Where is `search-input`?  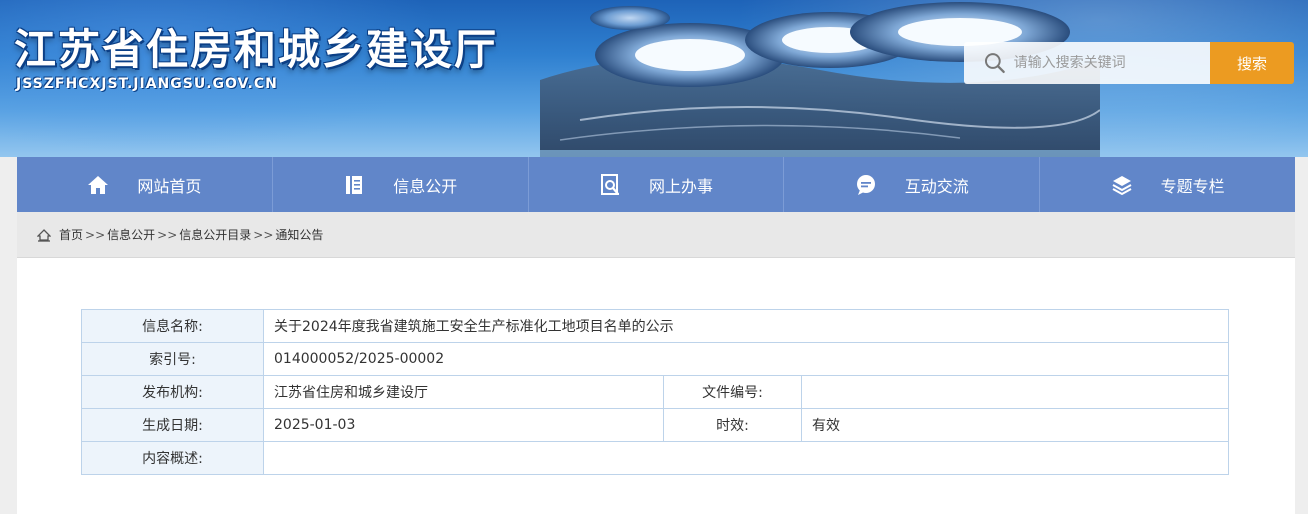
search-input is located at coordinates (1111, 63).